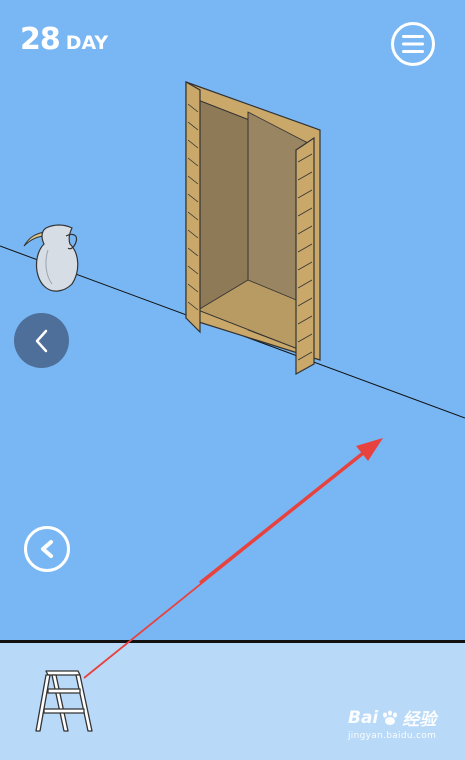  I want to click on menu-button, so click(413, 44).